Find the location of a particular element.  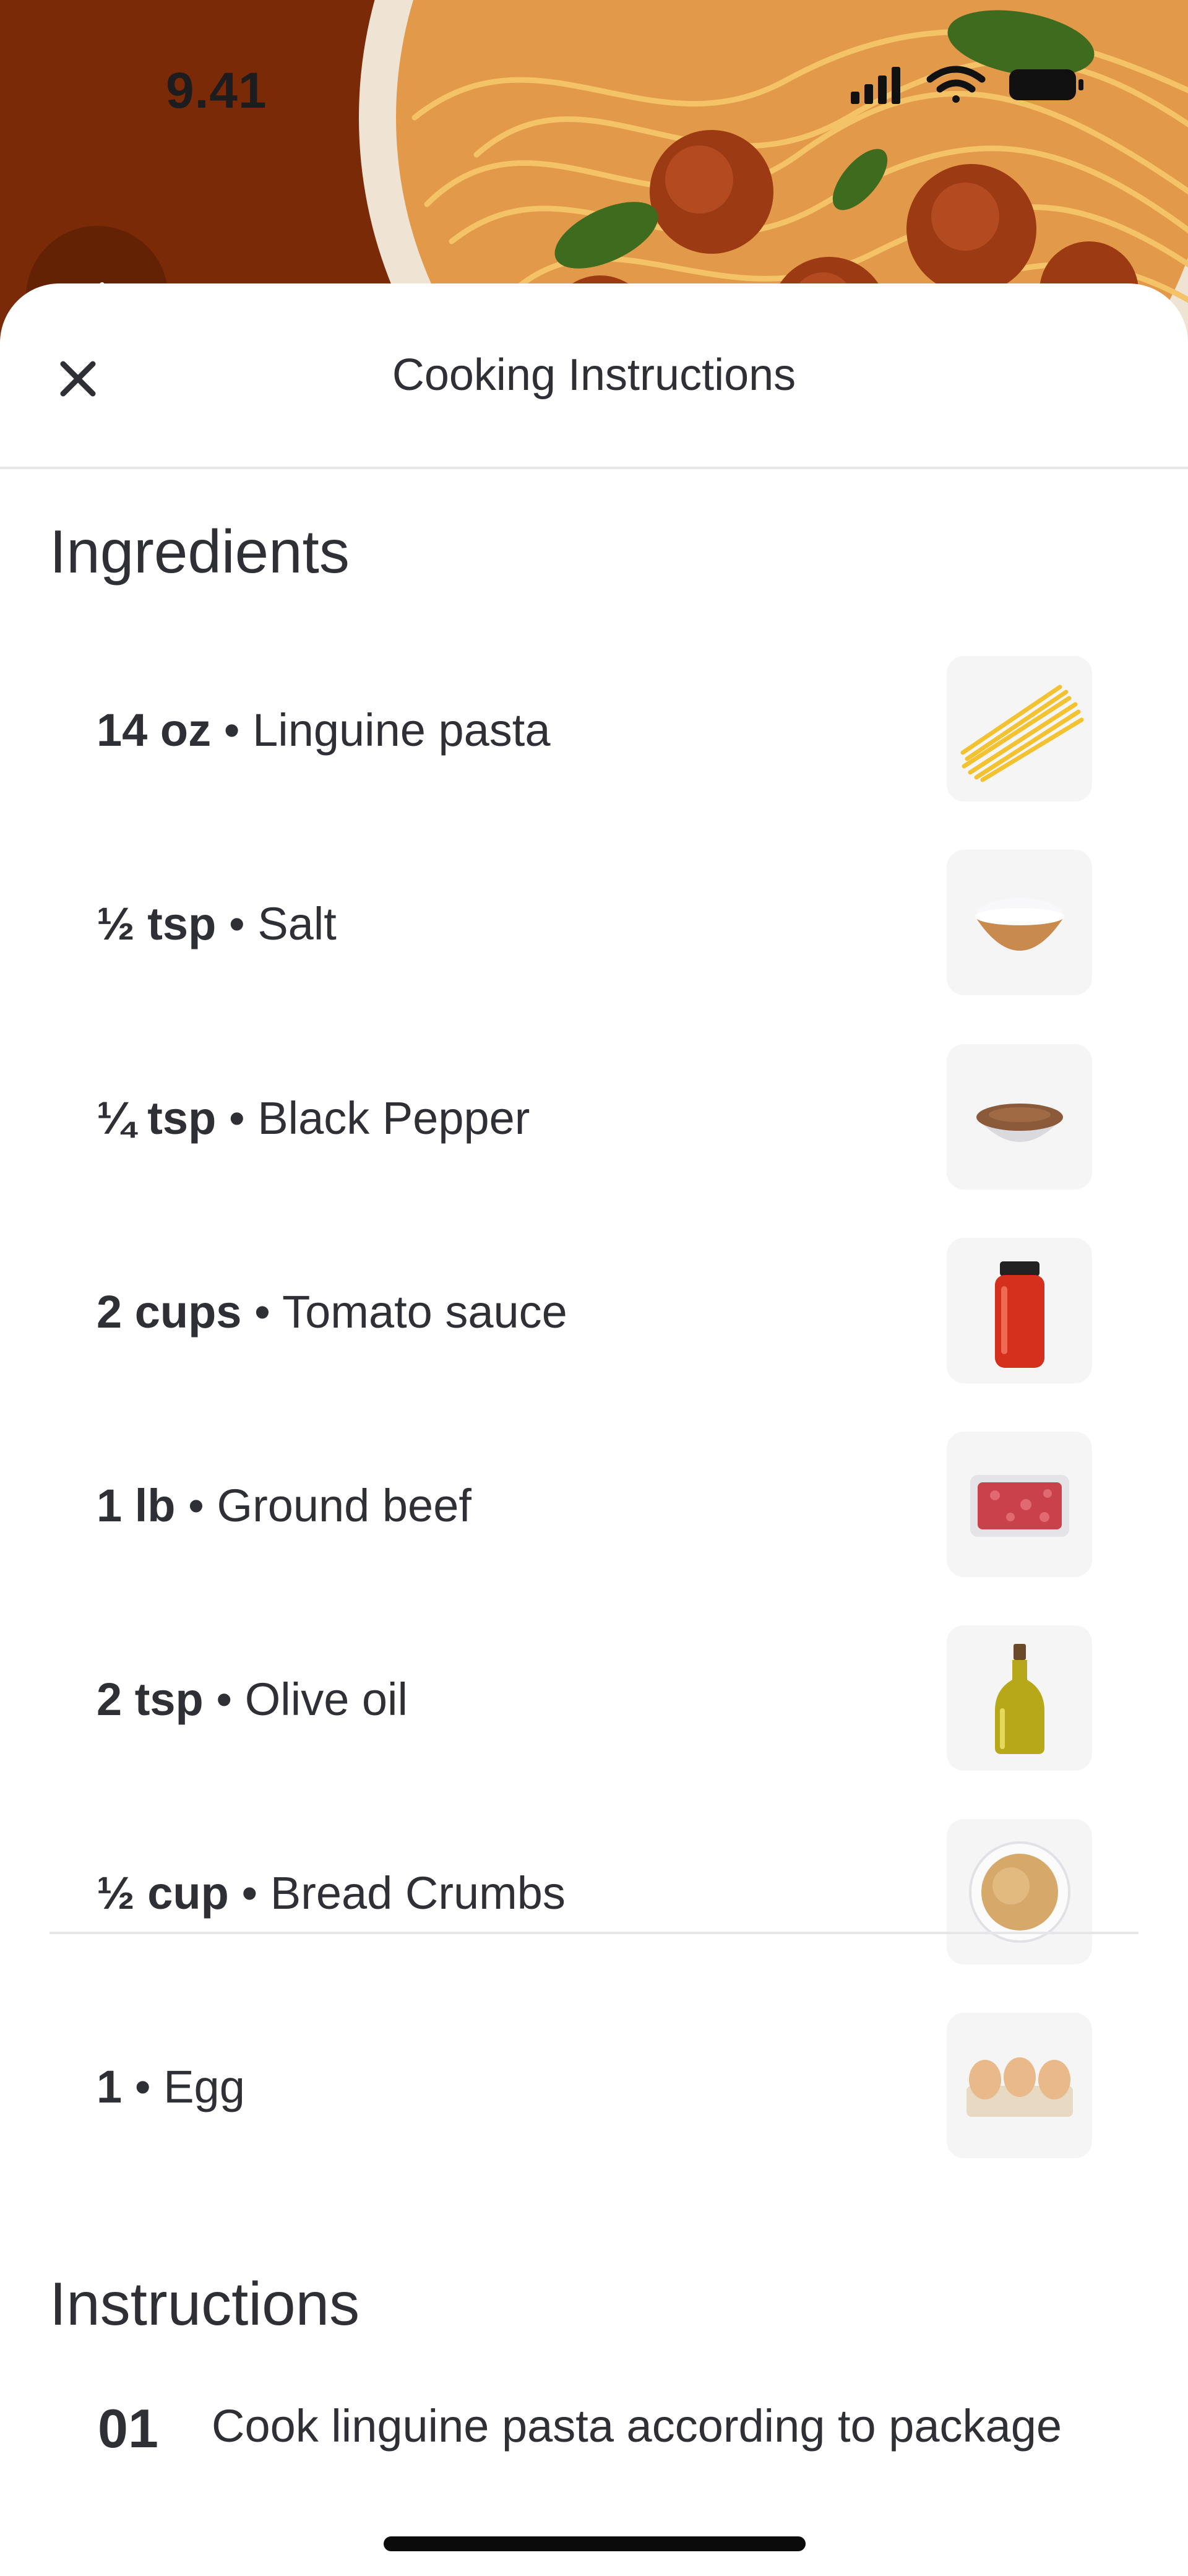

bread-crumbs-bowl-photo is located at coordinates (1019, 1892).